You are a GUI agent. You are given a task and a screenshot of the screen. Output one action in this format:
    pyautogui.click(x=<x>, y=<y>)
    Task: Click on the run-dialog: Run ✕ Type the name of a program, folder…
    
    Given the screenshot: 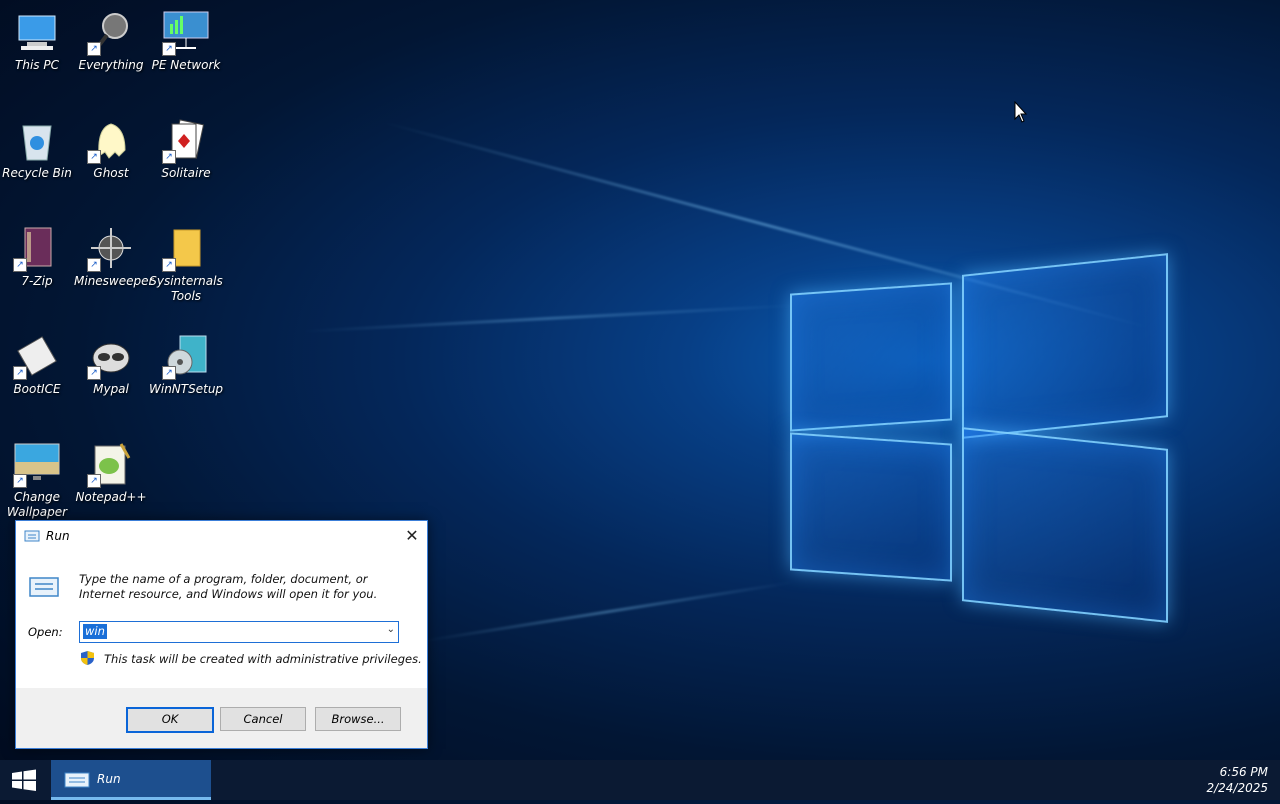 What is the action you would take?
    pyautogui.click(x=221, y=634)
    